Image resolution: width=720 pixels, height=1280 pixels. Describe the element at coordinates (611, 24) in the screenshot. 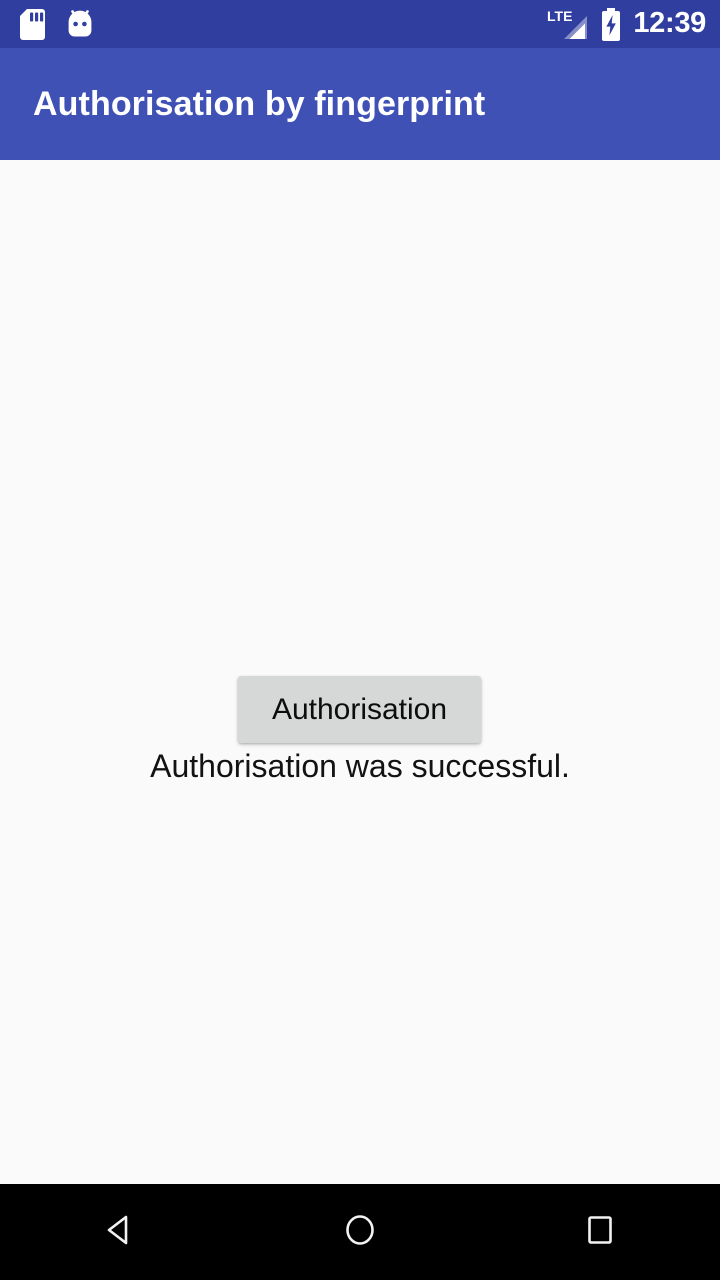

I see `battery-charging-icon` at that location.